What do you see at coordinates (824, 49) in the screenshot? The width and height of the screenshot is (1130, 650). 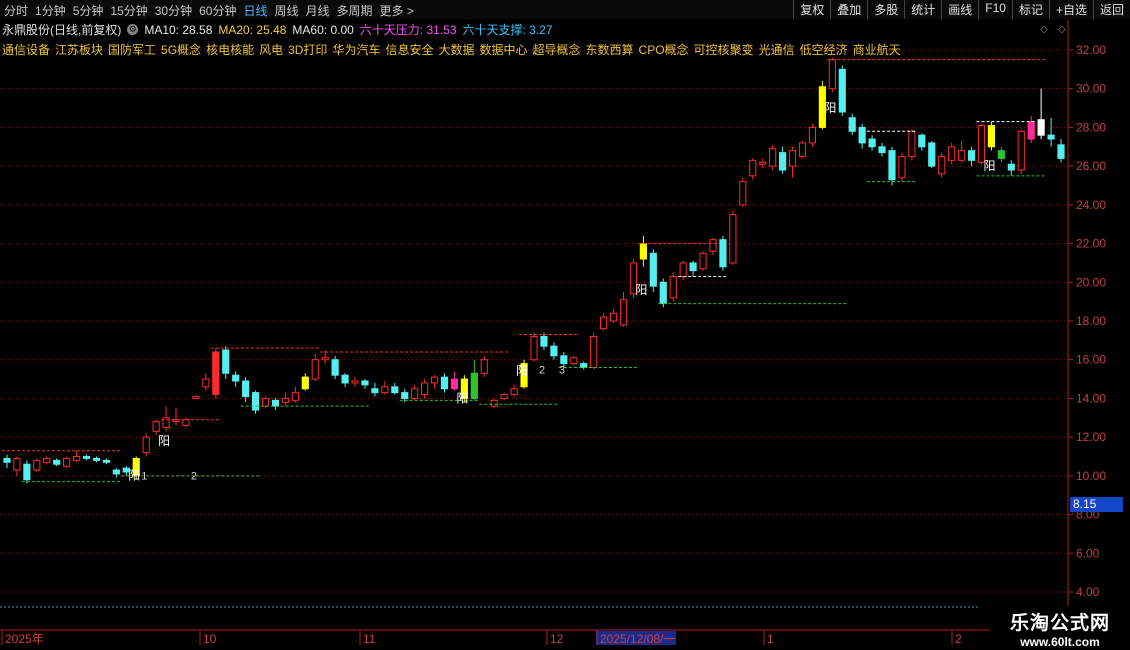 I see `concept-tag: 低空经济` at bounding box center [824, 49].